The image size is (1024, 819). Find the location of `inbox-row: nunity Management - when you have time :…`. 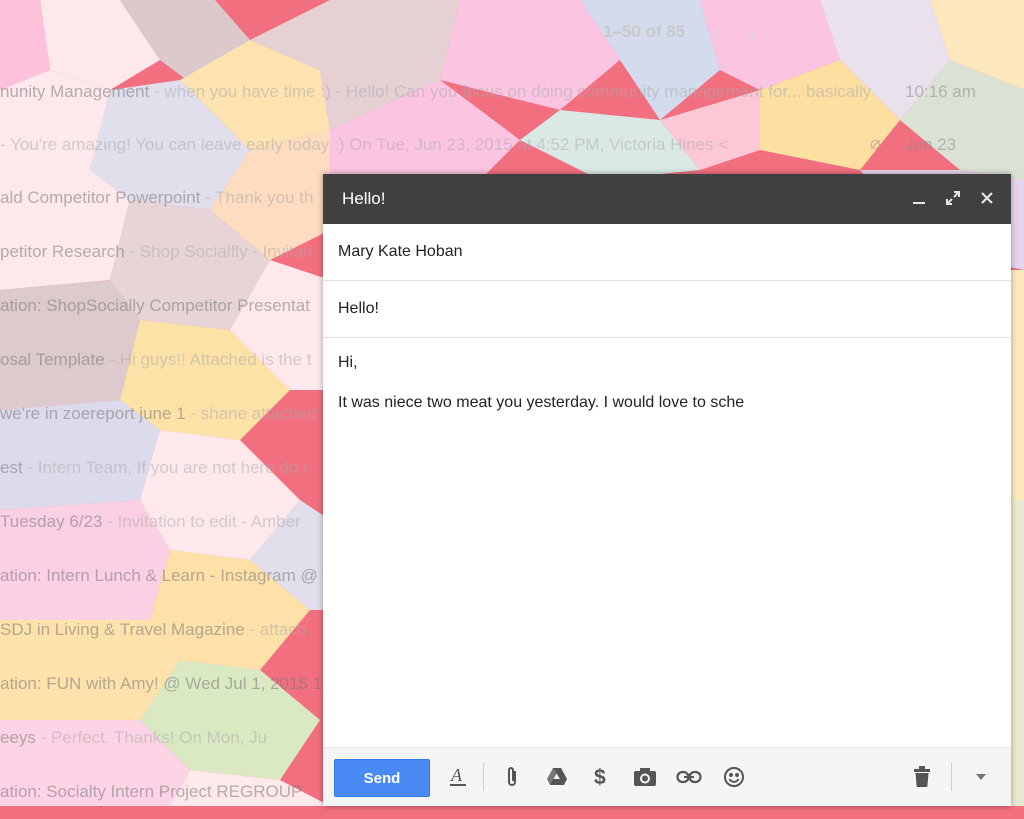

inbox-row: nunity Management - when you have time :… is located at coordinates (512, 92).